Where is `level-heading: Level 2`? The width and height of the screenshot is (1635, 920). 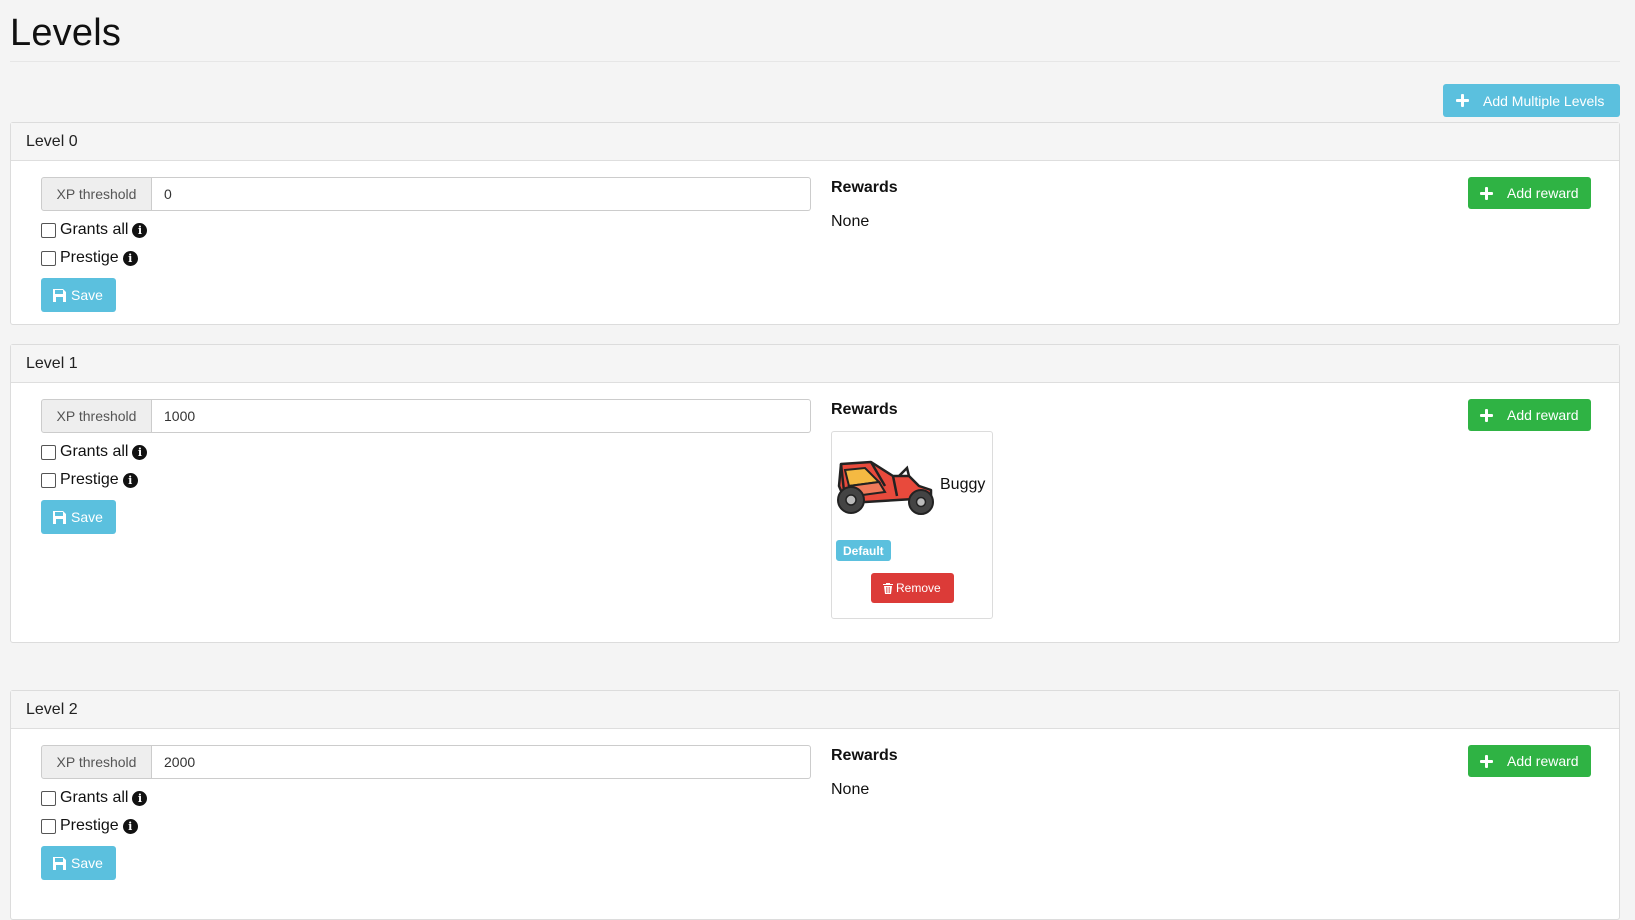
level-heading: Level 2 is located at coordinates (815, 710).